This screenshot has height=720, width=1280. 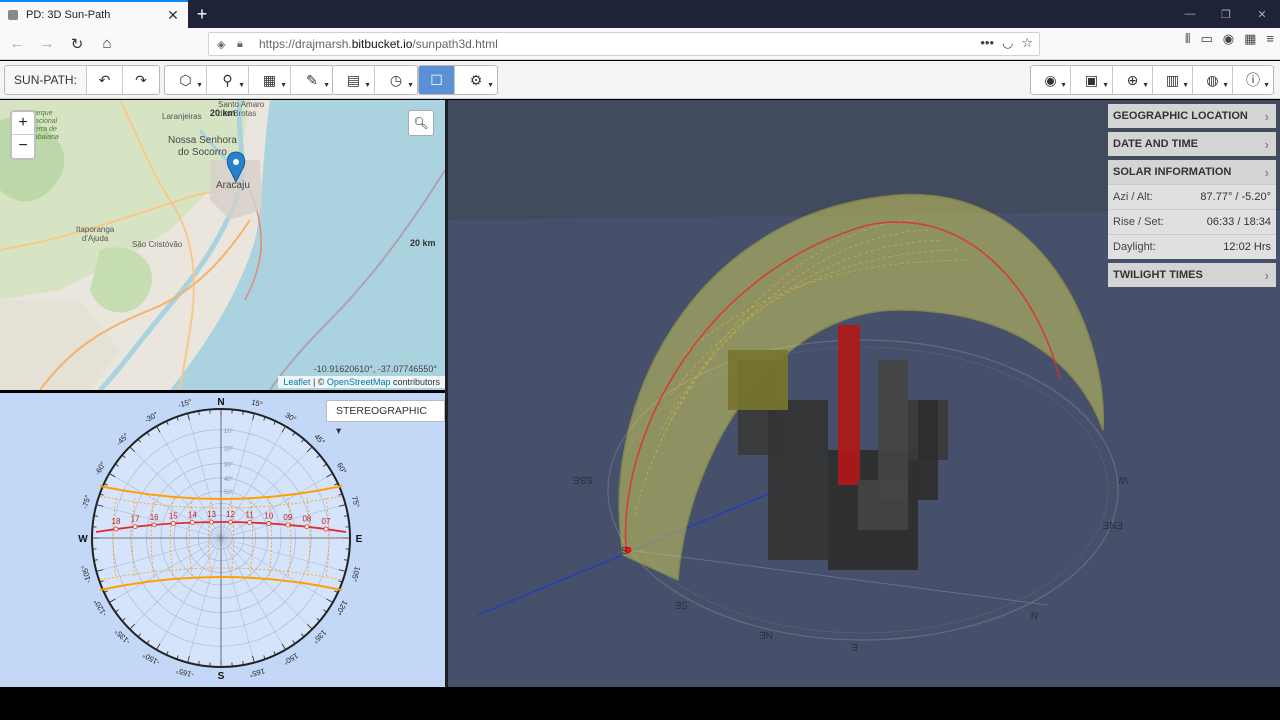 What do you see at coordinates (1192, 246) in the screenshot?
I see `daylight-row: Daylight: 12:02 Hrs` at bounding box center [1192, 246].